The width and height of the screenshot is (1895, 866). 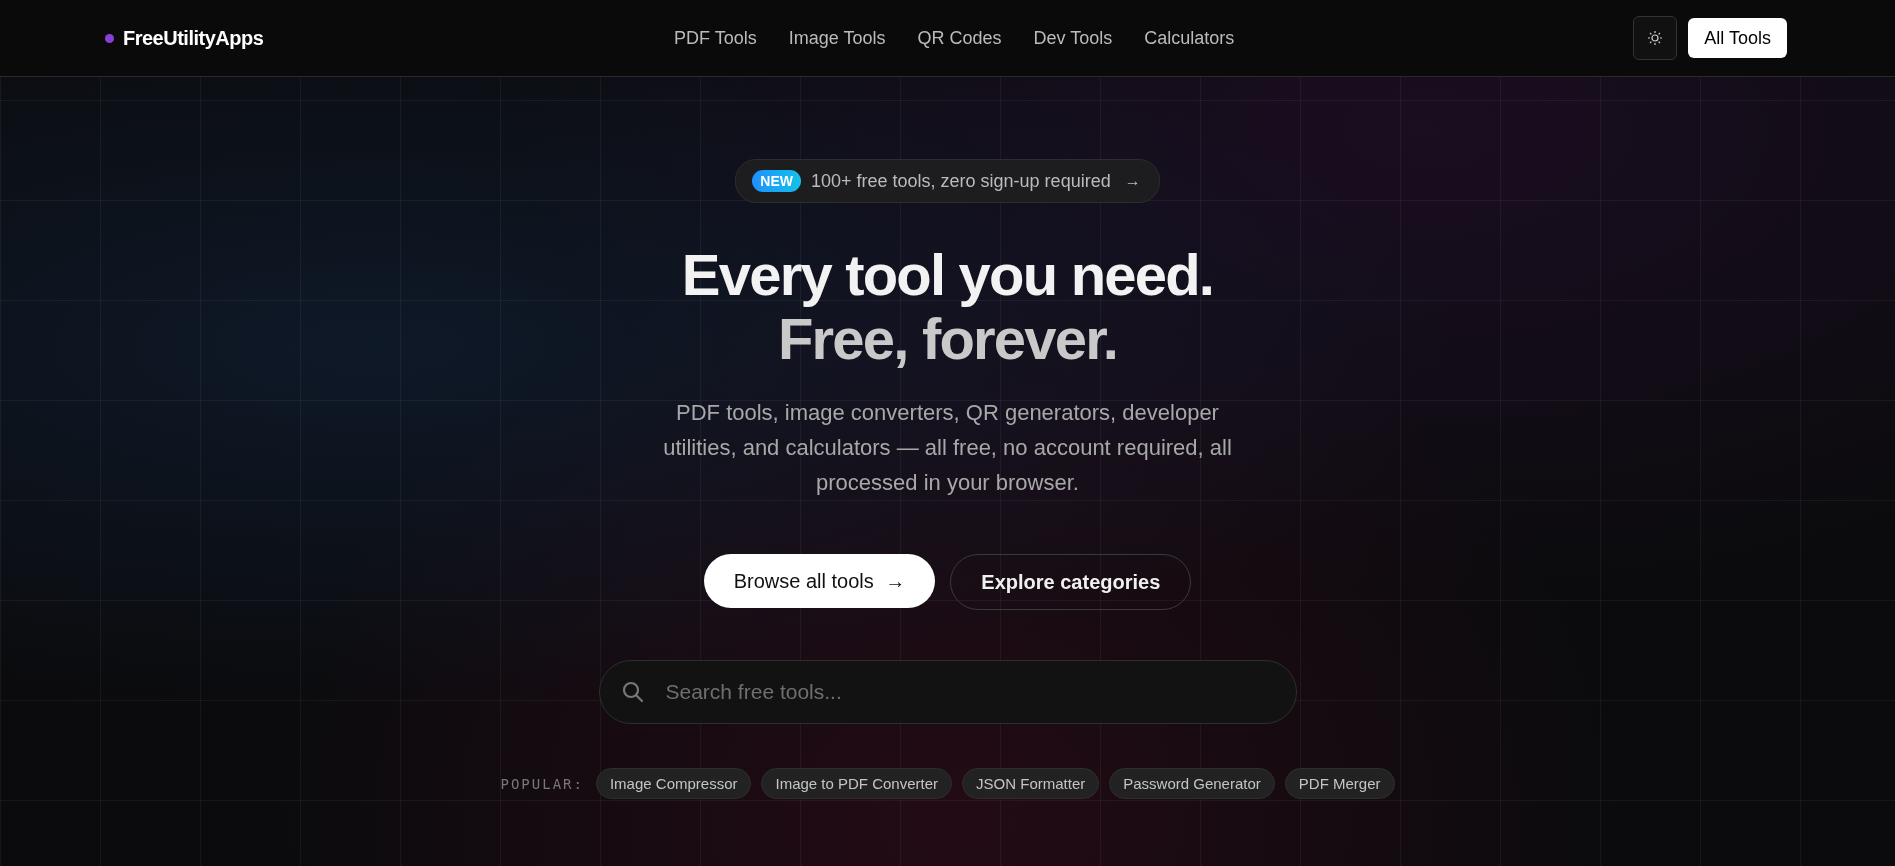 What do you see at coordinates (1189, 38) in the screenshot?
I see `nav-link: Calculators` at bounding box center [1189, 38].